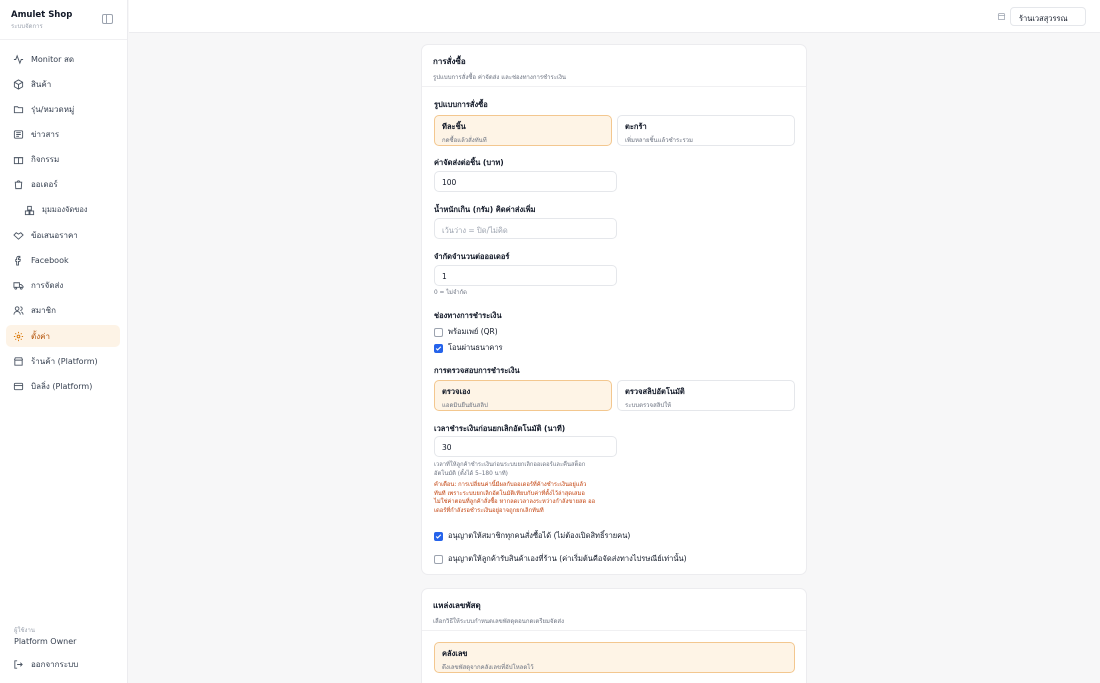 This screenshot has height=683, width=1100. What do you see at coordinates (471, 473) in the screenshot?
I see `help-line: อัตโนมัติ (ตั้งได้ 5–180 นาที)` at bounding box center [471, 473].